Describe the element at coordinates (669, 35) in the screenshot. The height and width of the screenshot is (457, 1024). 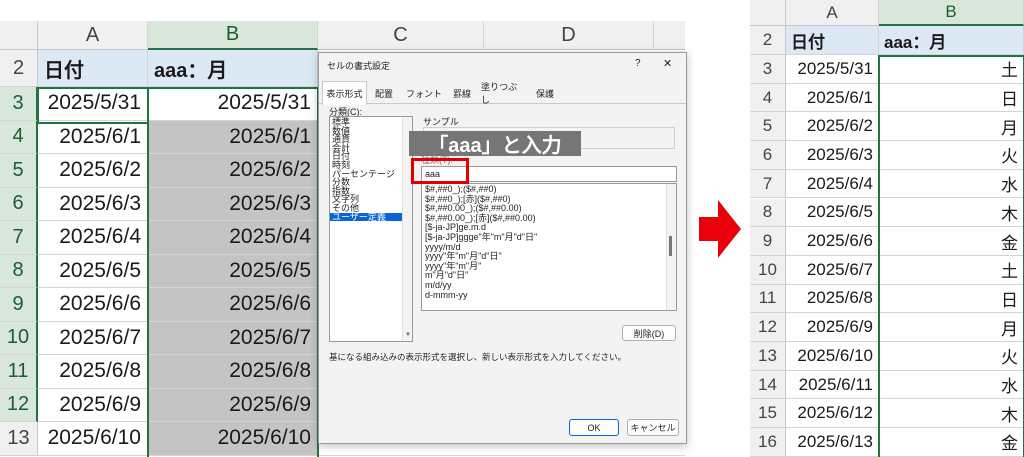
I see `column-header-e` at that location.